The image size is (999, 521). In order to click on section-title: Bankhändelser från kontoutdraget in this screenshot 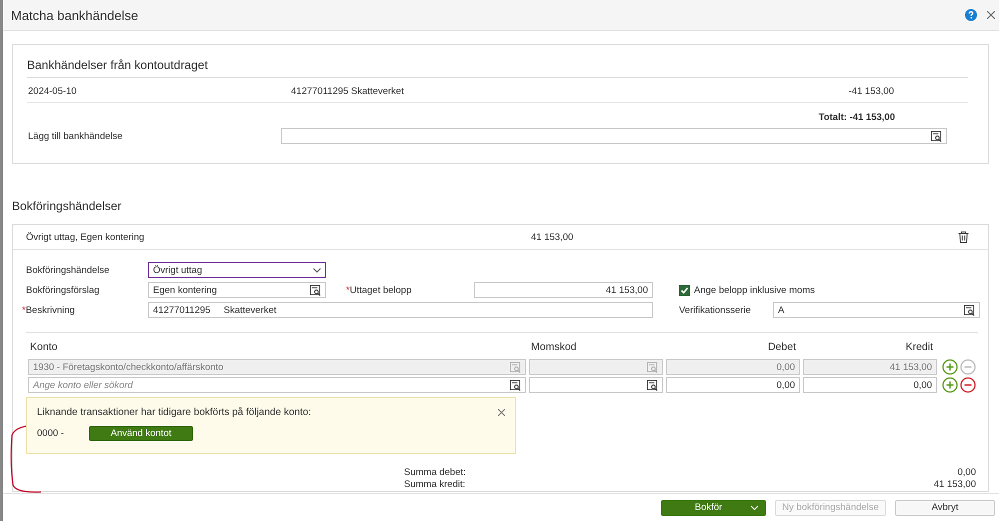, I will do `click(497, 68)`.